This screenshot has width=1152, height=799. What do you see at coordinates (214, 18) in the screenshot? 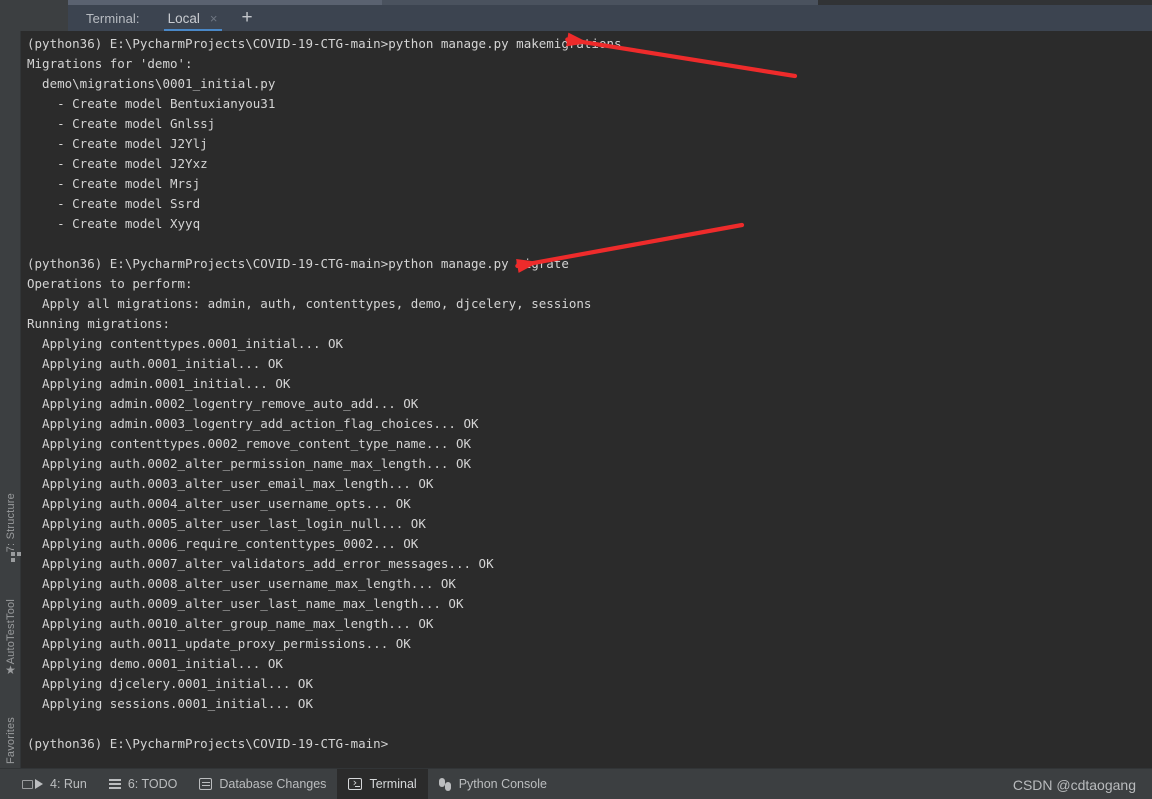
I see `close-icon: ×` at bounding box center [214, 18].